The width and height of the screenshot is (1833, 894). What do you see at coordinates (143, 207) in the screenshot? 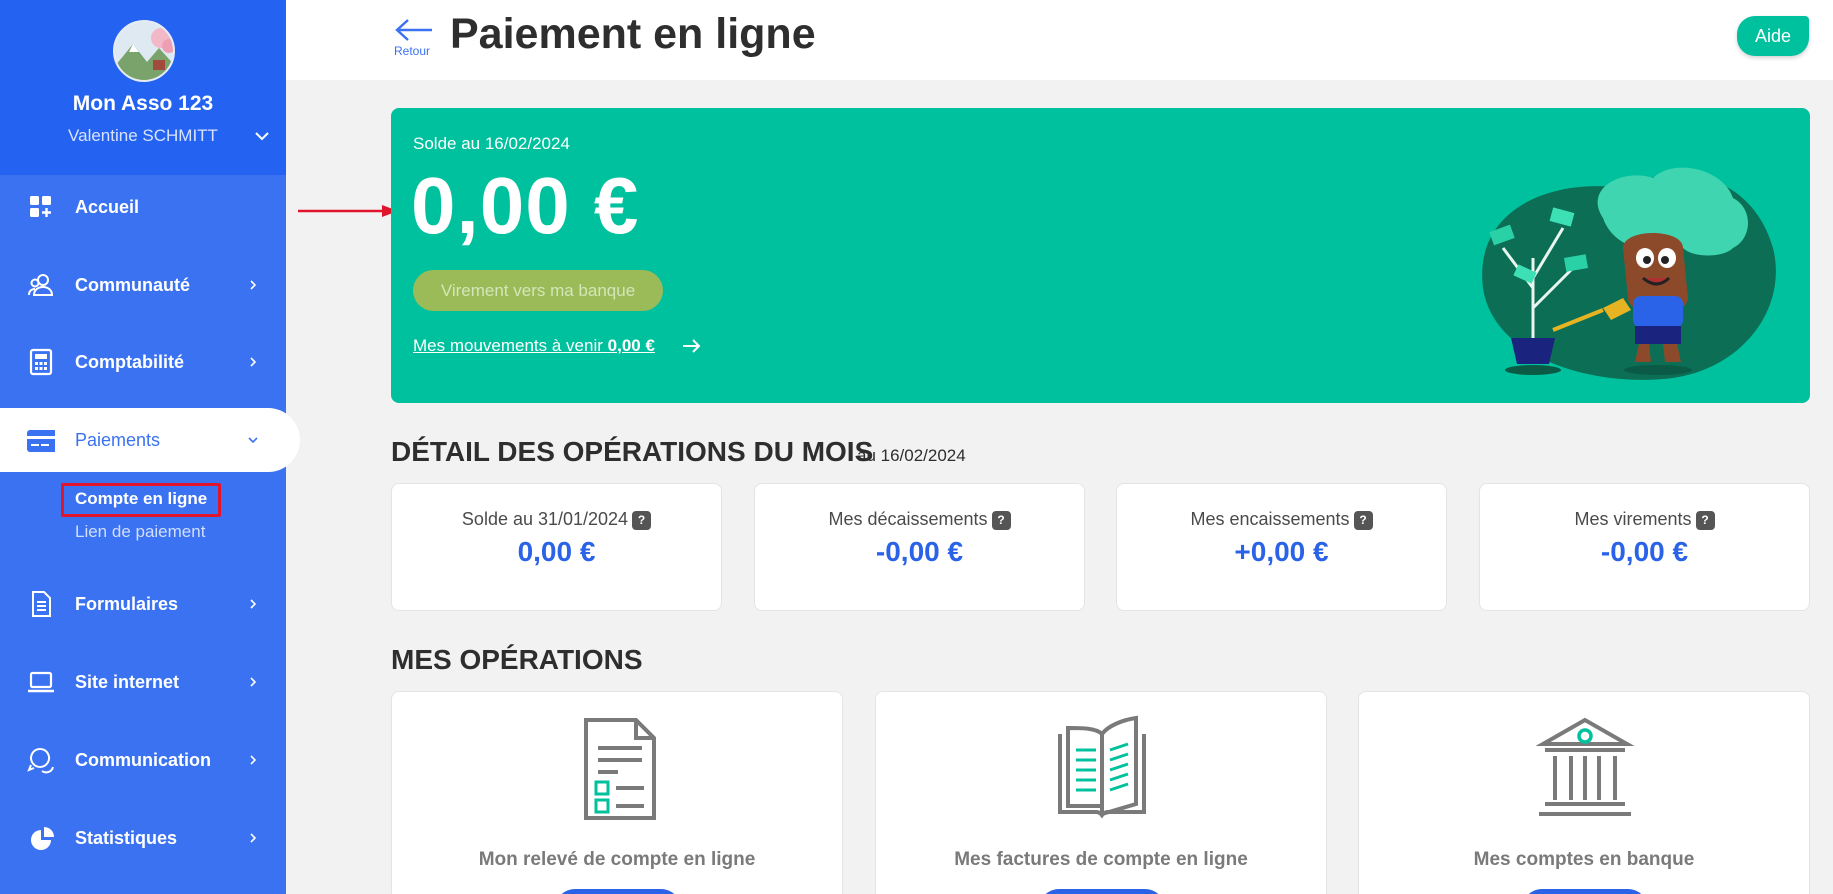
I see `sidebar-item-accueil: Accueil` at bounding box center [143, 207].